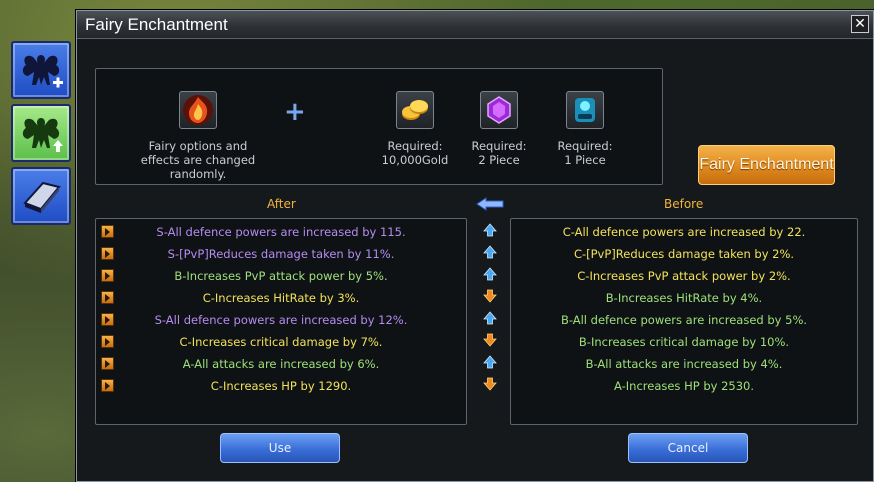  I want to click on purple-gem-icon, so click(499, 110).